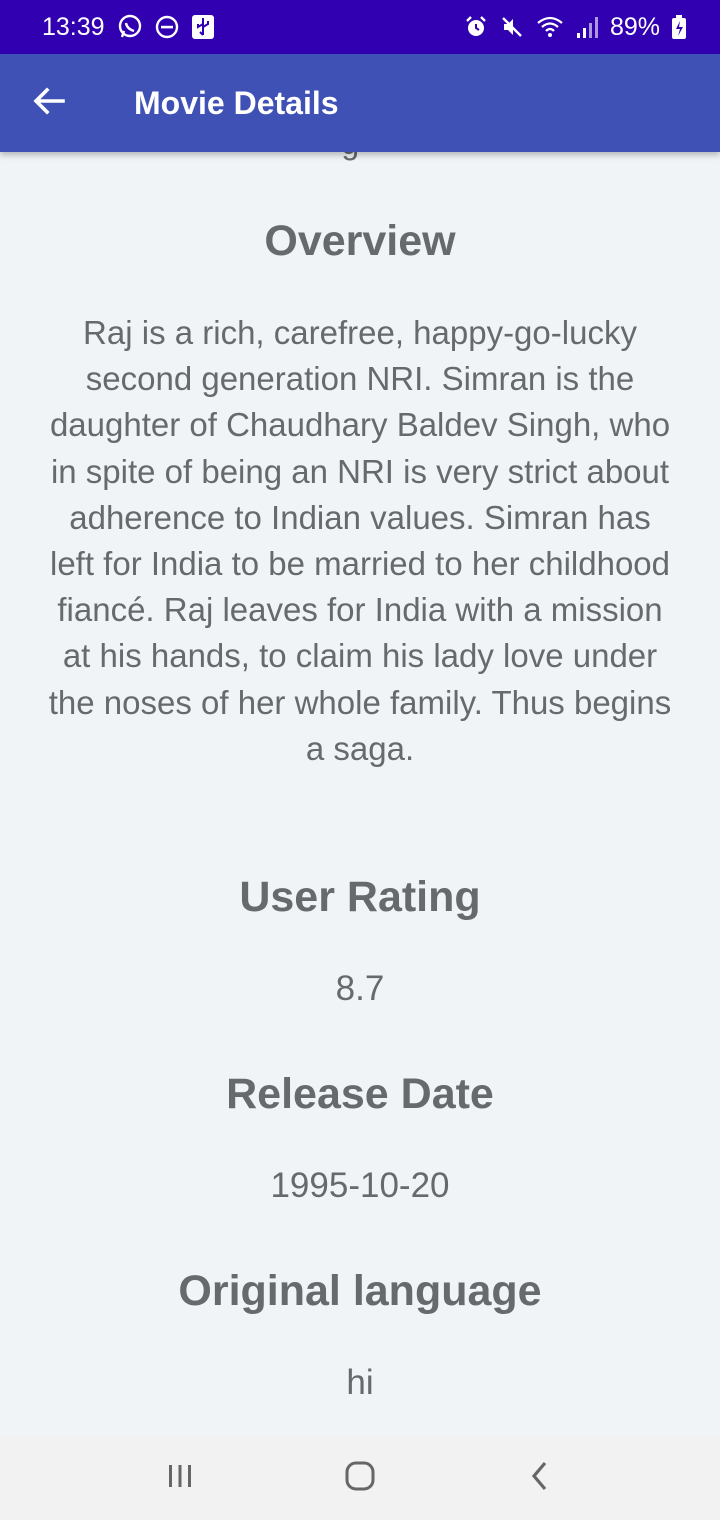 This screenshot has height=1520, width=720. I want to click on recent-apps-button, so click(180, 1478).